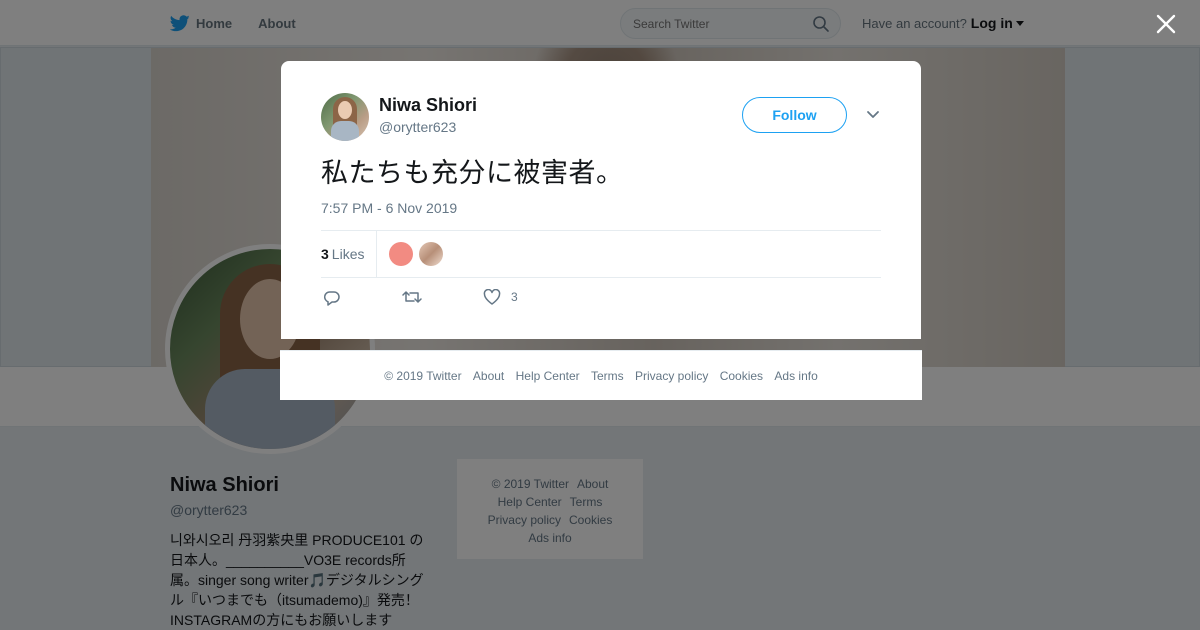  I want to click on likes-count: 3, so click(325, 254).